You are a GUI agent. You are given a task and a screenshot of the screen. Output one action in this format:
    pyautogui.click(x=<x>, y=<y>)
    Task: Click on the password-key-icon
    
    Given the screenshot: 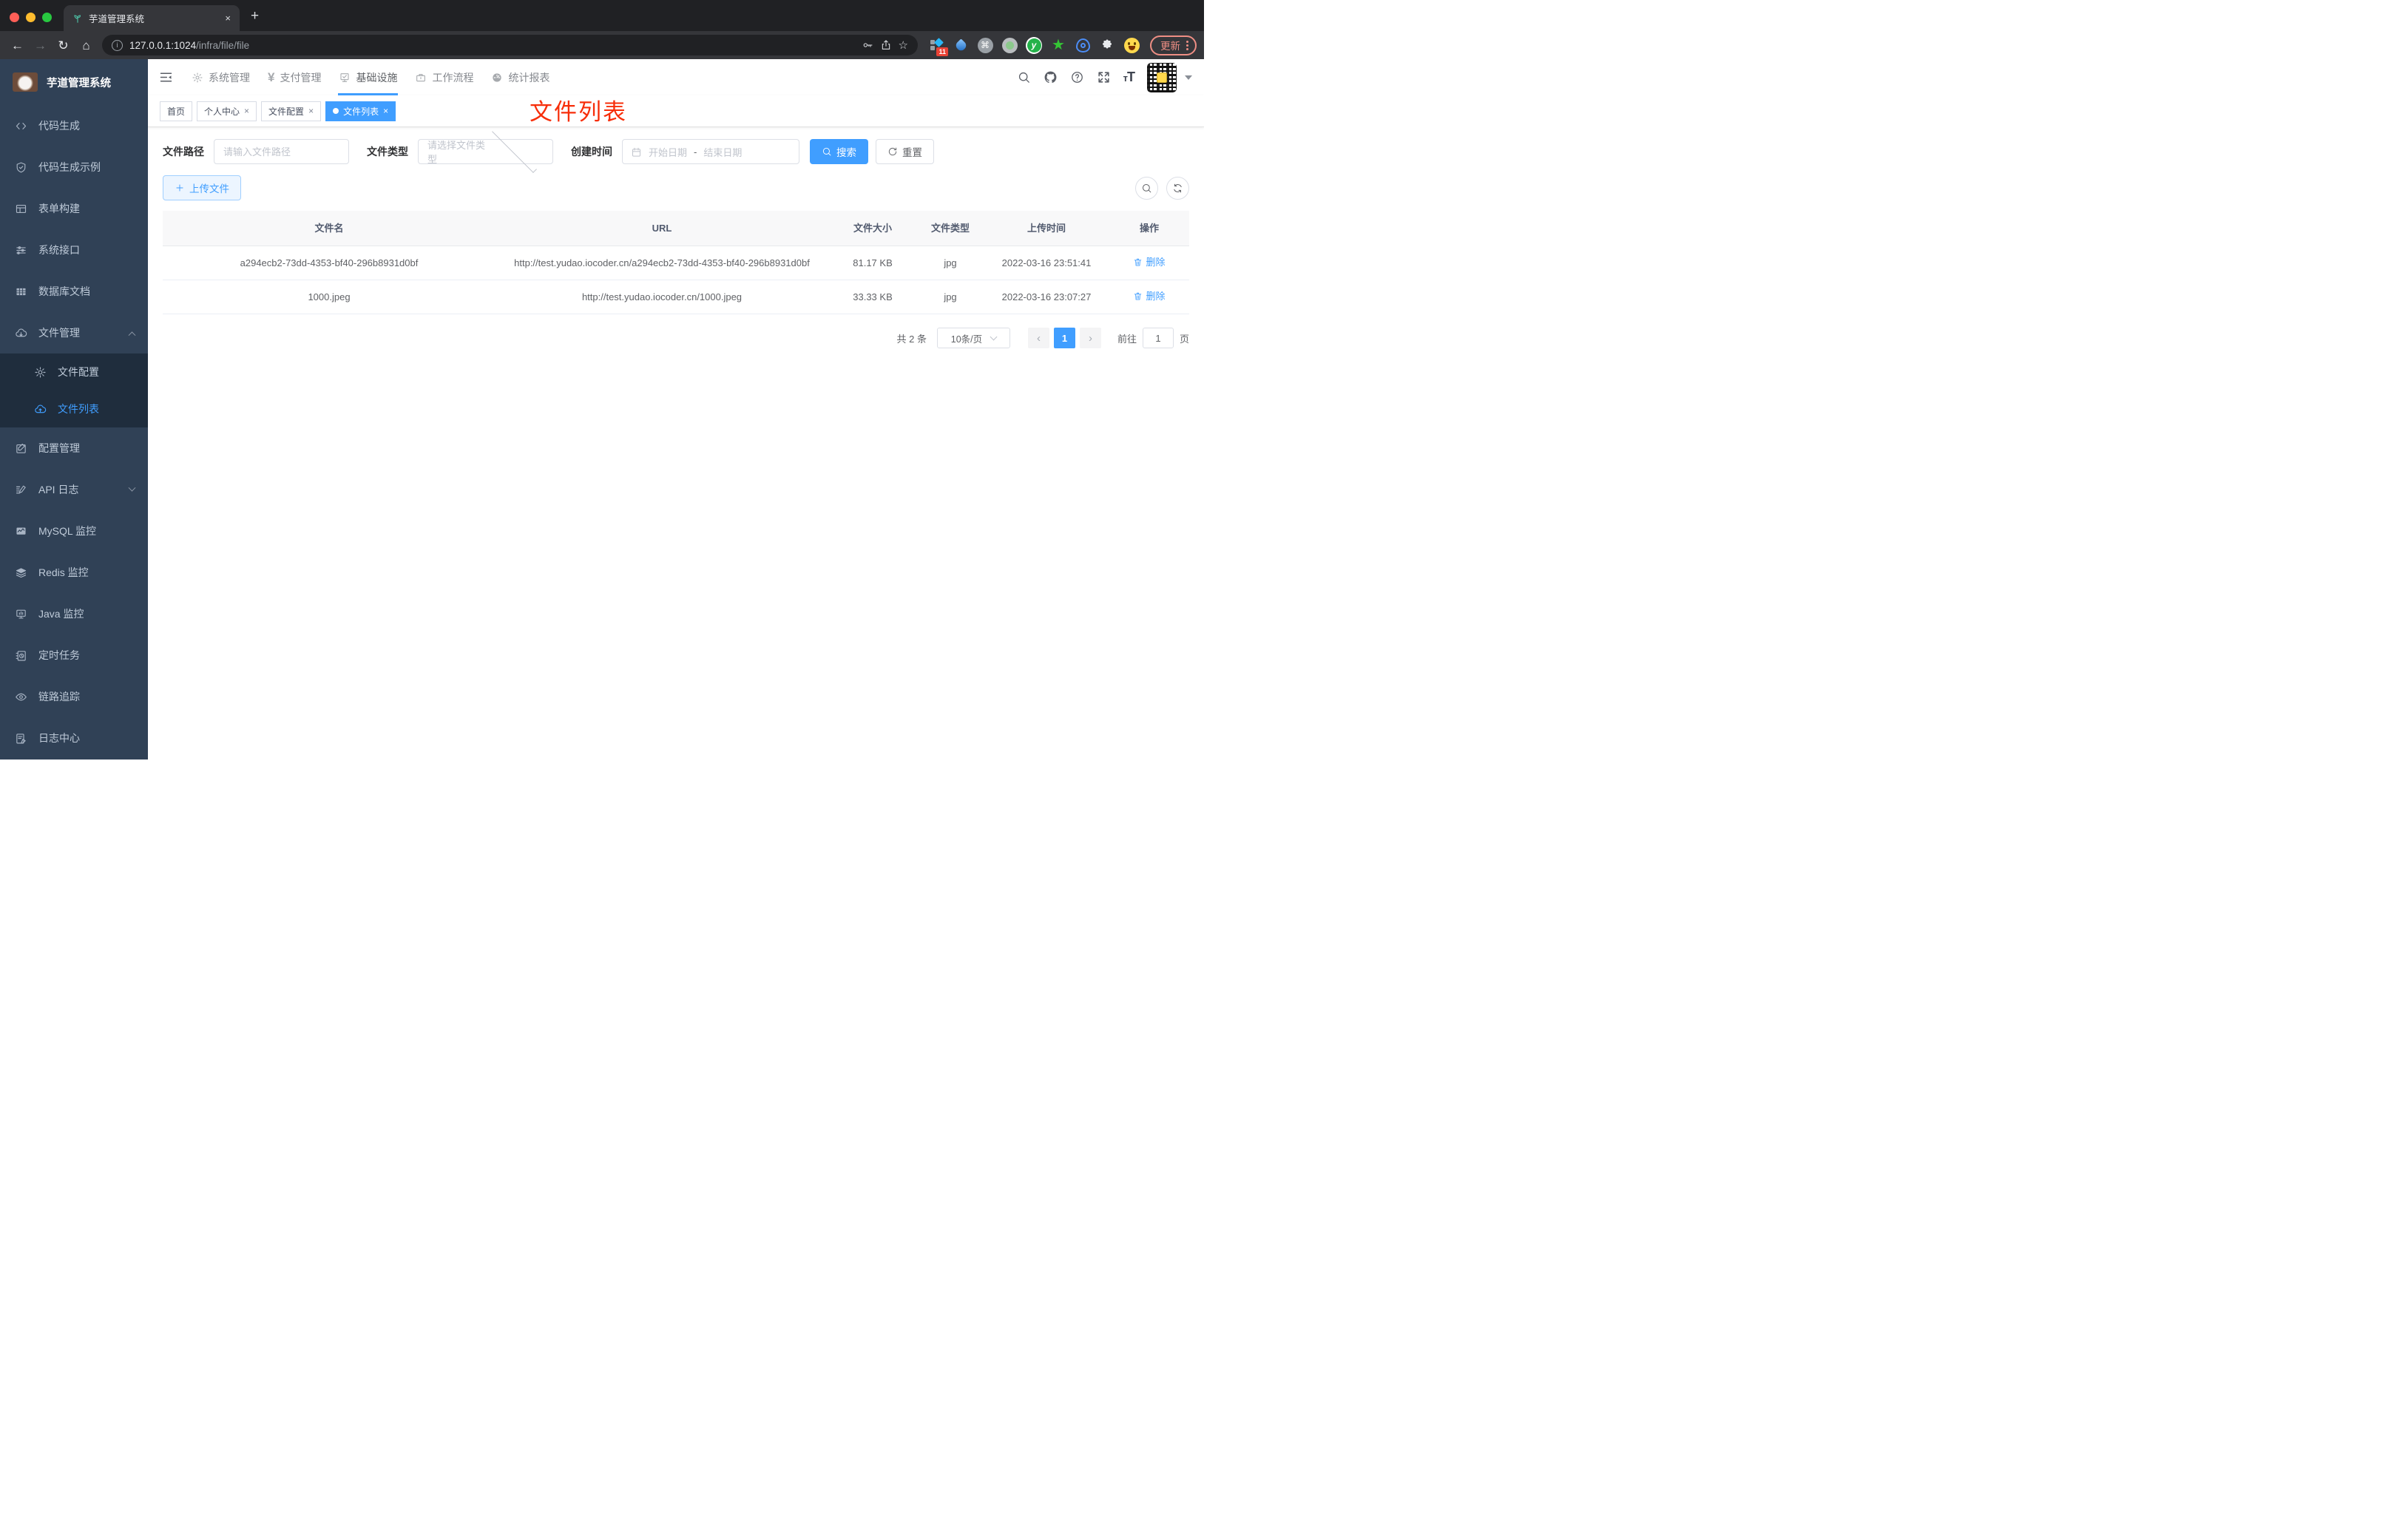 What is the action you would take?
    pyautogui.click(x=867, y=45)
    